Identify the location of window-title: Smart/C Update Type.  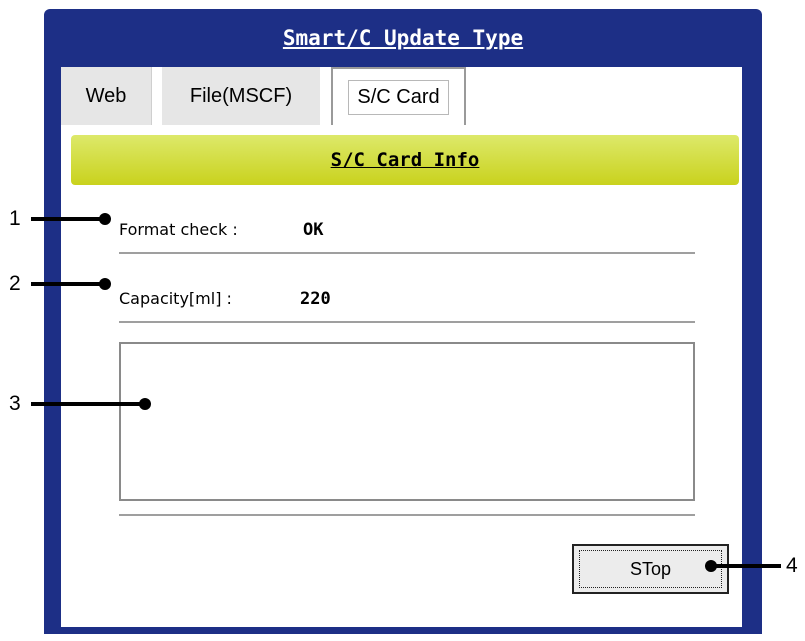
(403, 38).